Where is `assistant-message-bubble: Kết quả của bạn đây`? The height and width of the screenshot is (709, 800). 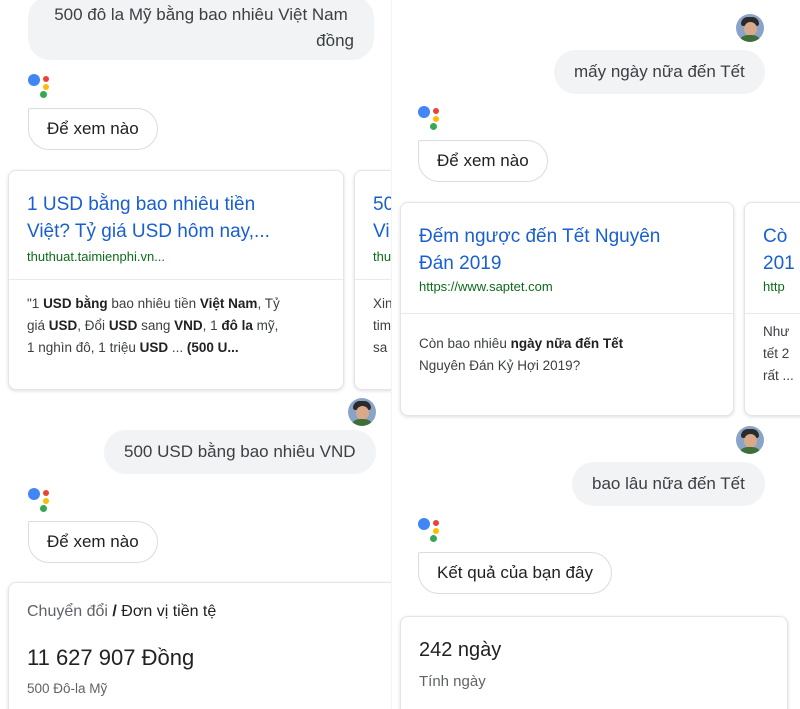 assistant-message-bubble: Kết quả của bạn đây is located at coordinates (515, 573).